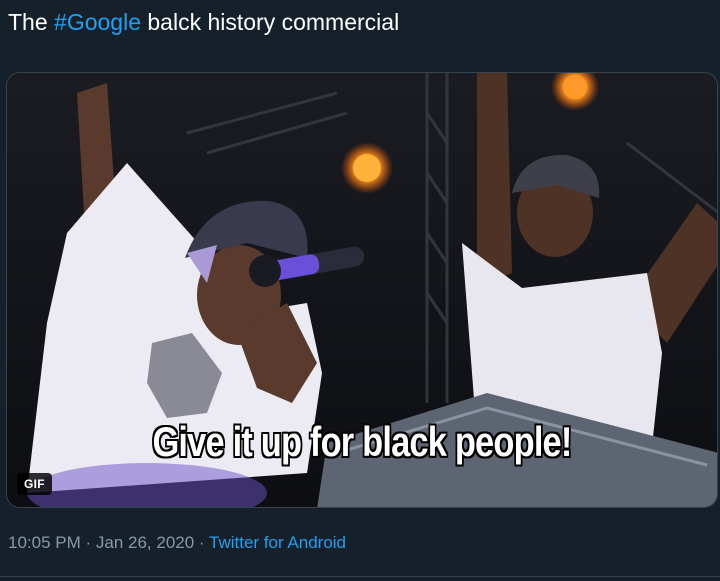 The width and height of the screenshot is (720, 581). I want to click on tweet-time: 10:05 PM, so click(44, 542).